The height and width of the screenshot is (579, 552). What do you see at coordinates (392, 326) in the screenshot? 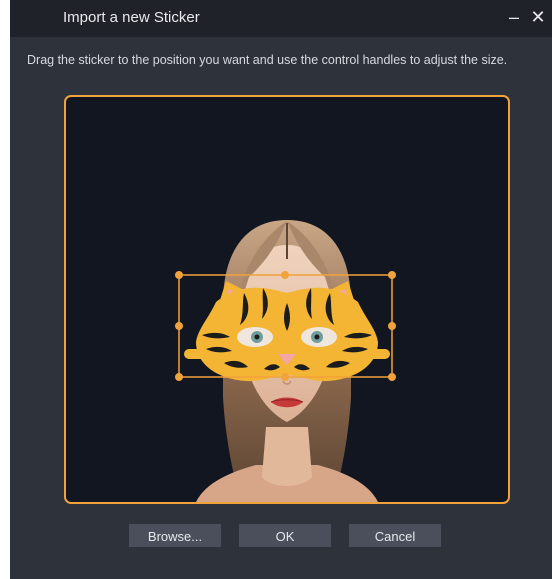
I see `resize-handle-right` at bounding box center [392, 326].